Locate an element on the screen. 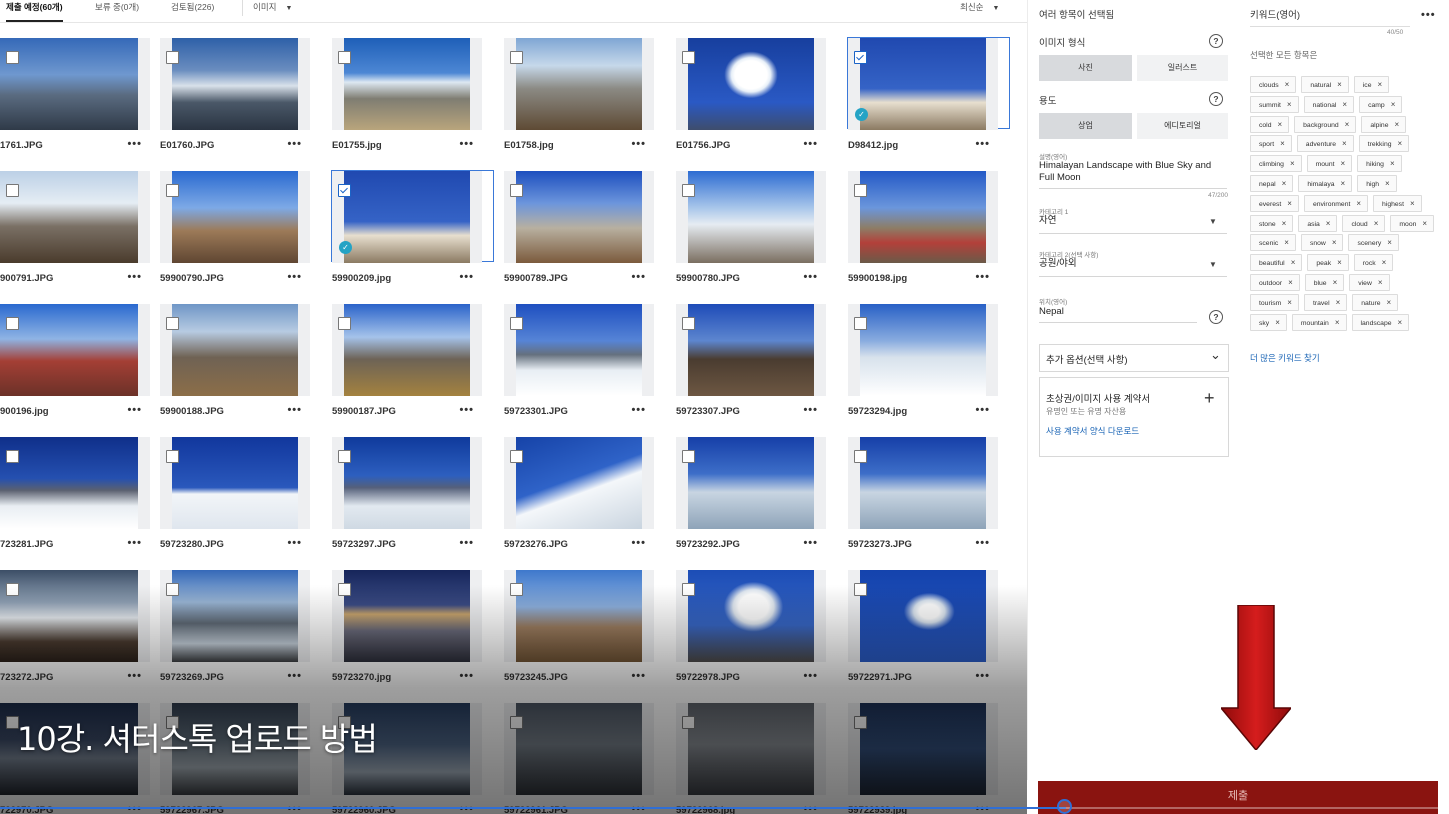 This screenshot has height=814, width=1449. keyword-tag: snow × is located at coordinates (1322, 243).